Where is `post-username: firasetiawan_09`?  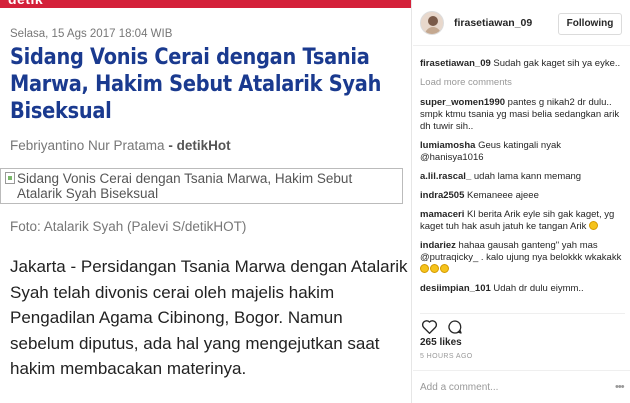 post-username: firasetiawan_09 is located at coordinates (493, 23).